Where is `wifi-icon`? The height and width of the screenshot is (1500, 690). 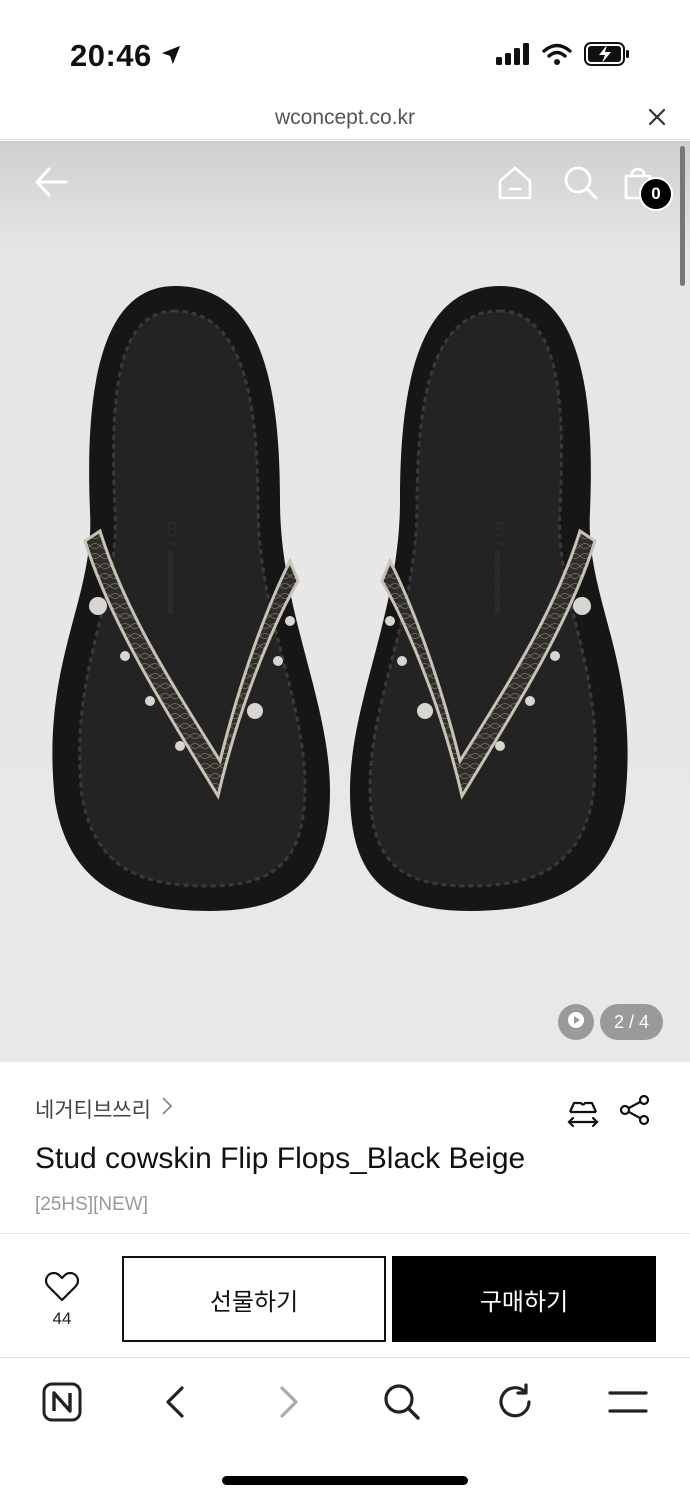 wifi-icon is located at coordinates (557, 56).